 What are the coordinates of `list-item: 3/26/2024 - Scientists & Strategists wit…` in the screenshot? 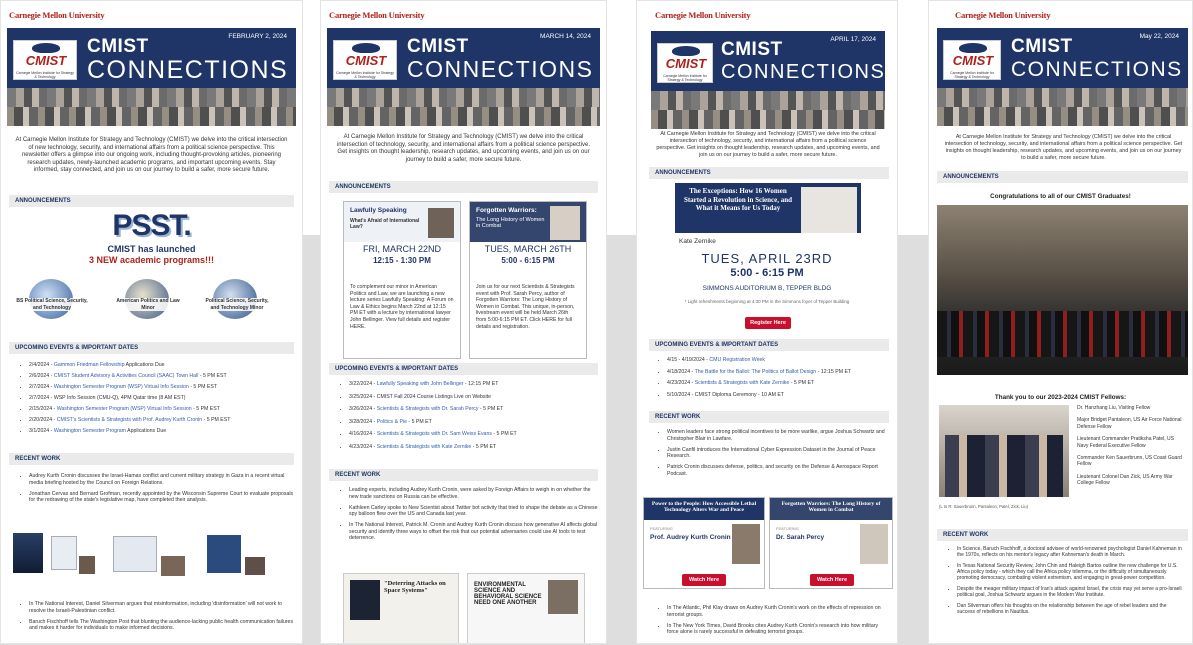 It's located at (473, 409).